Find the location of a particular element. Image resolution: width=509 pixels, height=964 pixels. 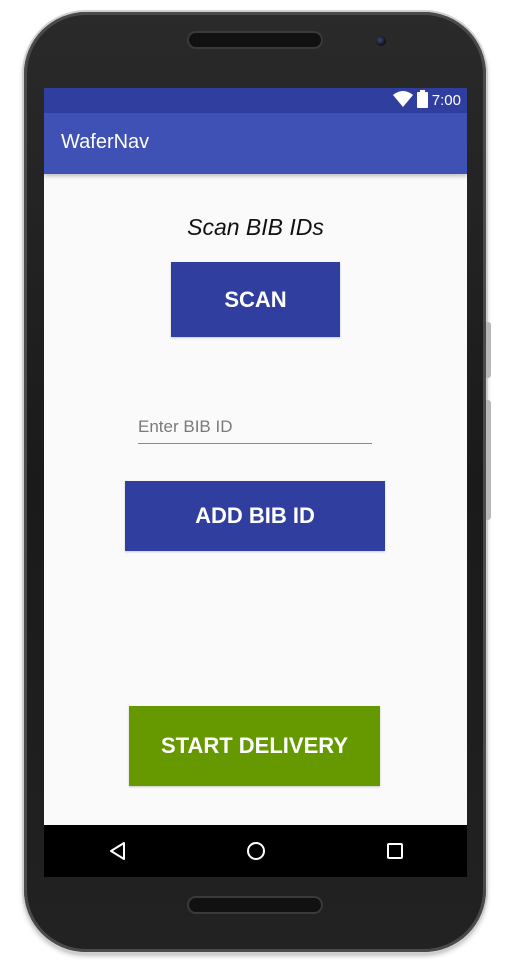

battery-icon is located at coordinates (422, 100).